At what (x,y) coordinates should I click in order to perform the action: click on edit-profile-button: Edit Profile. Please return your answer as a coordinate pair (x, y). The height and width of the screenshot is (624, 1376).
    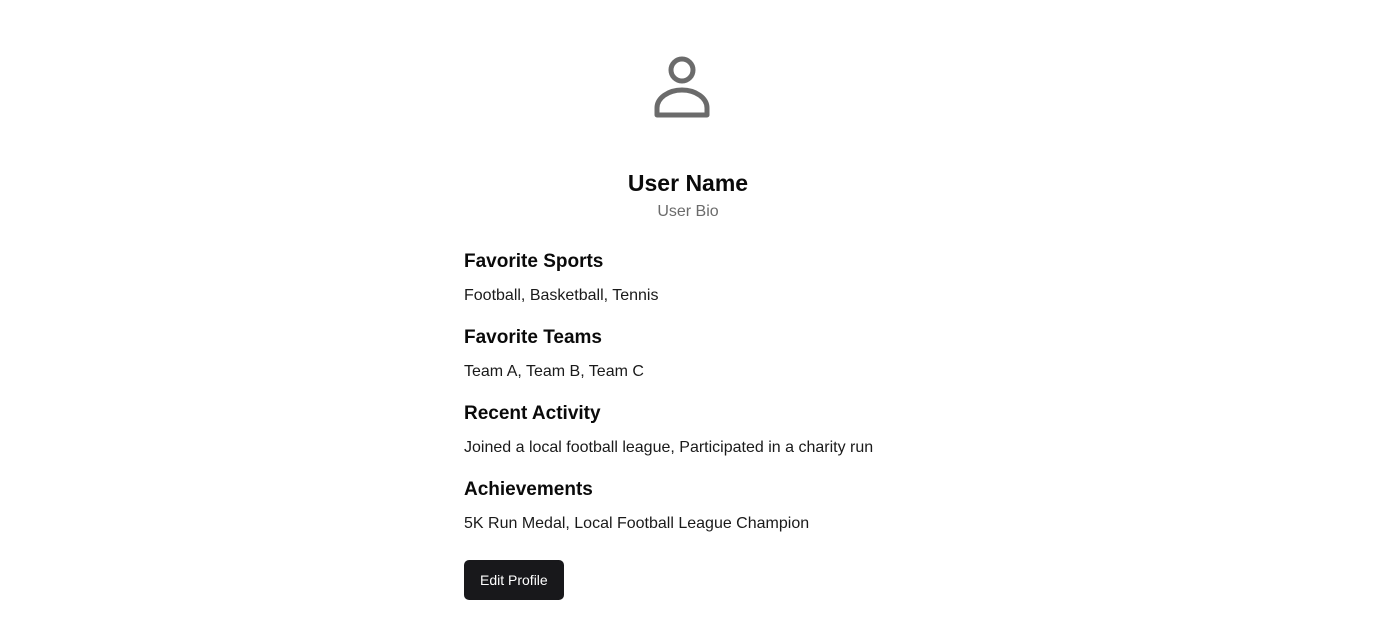
    Looking at the image, I should click on (514, 580).